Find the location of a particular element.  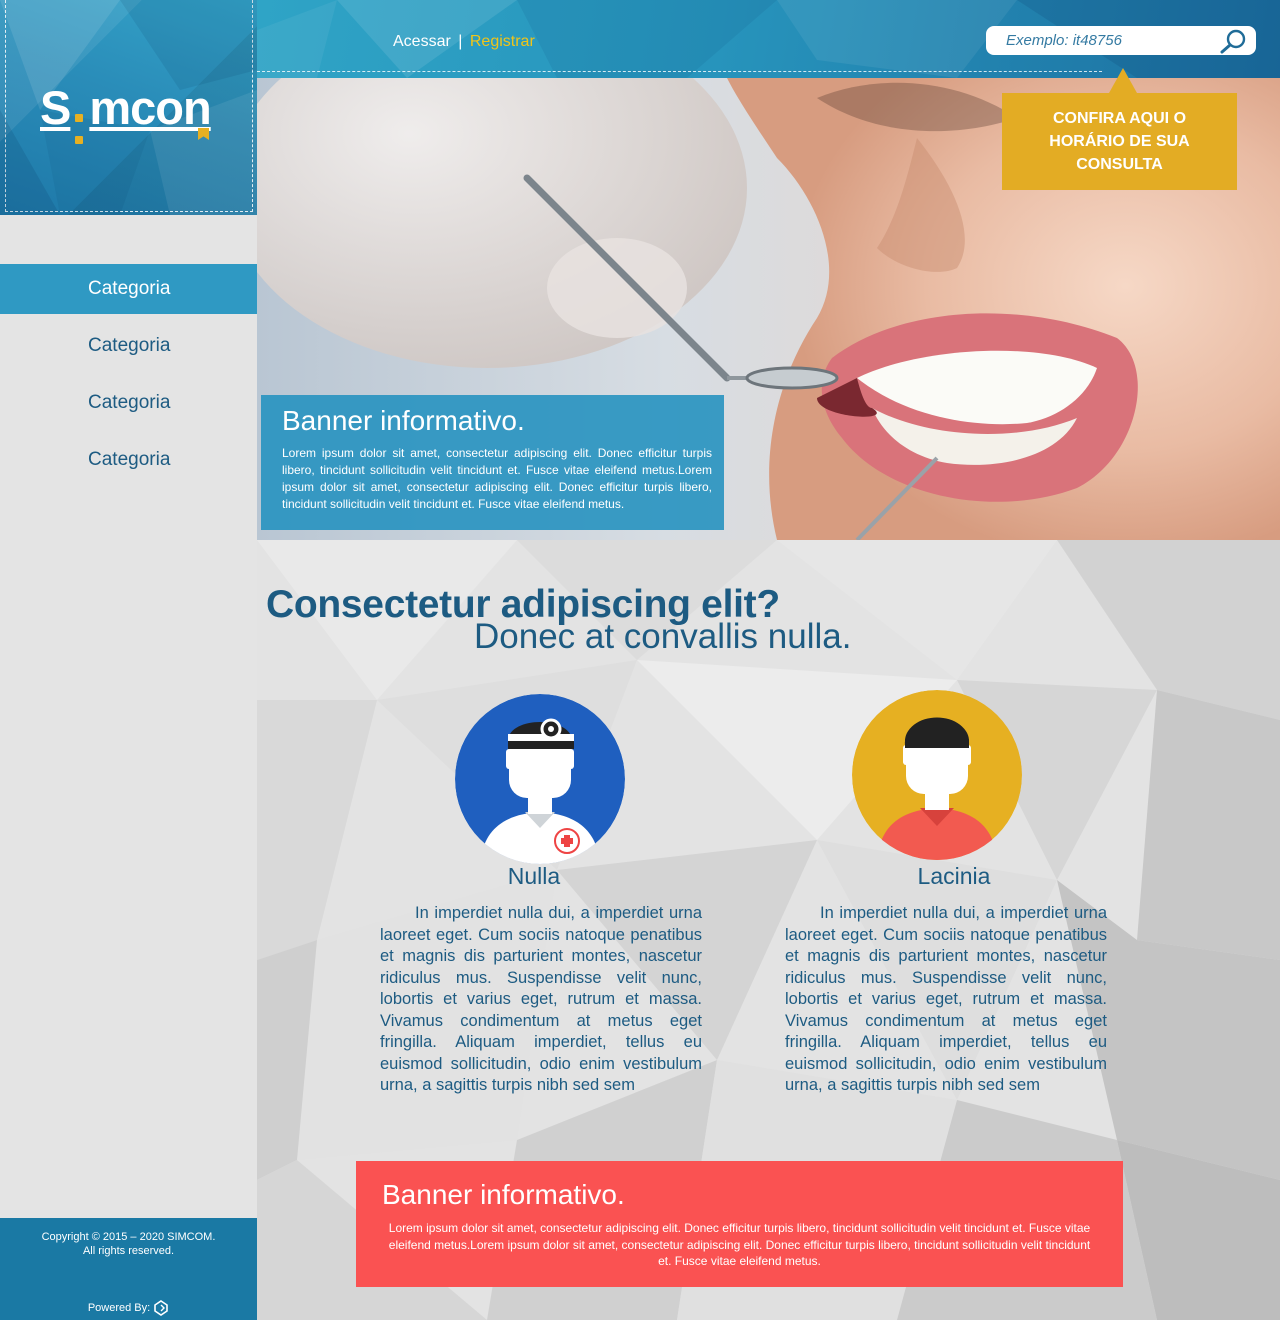

sidebar-nav: Categoria Categoria Categoria Categoria is located at coordinates (130, 377).